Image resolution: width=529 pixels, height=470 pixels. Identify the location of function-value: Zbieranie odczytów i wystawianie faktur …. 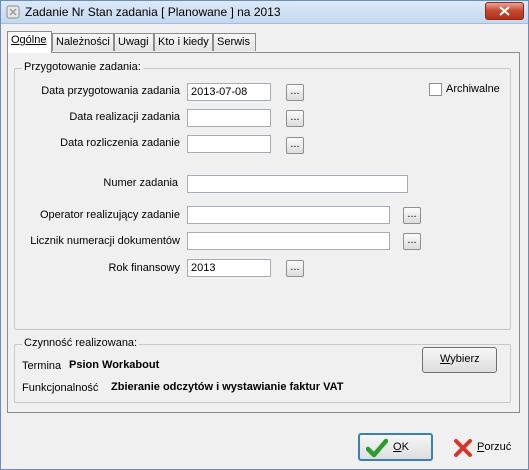
(227, 387).